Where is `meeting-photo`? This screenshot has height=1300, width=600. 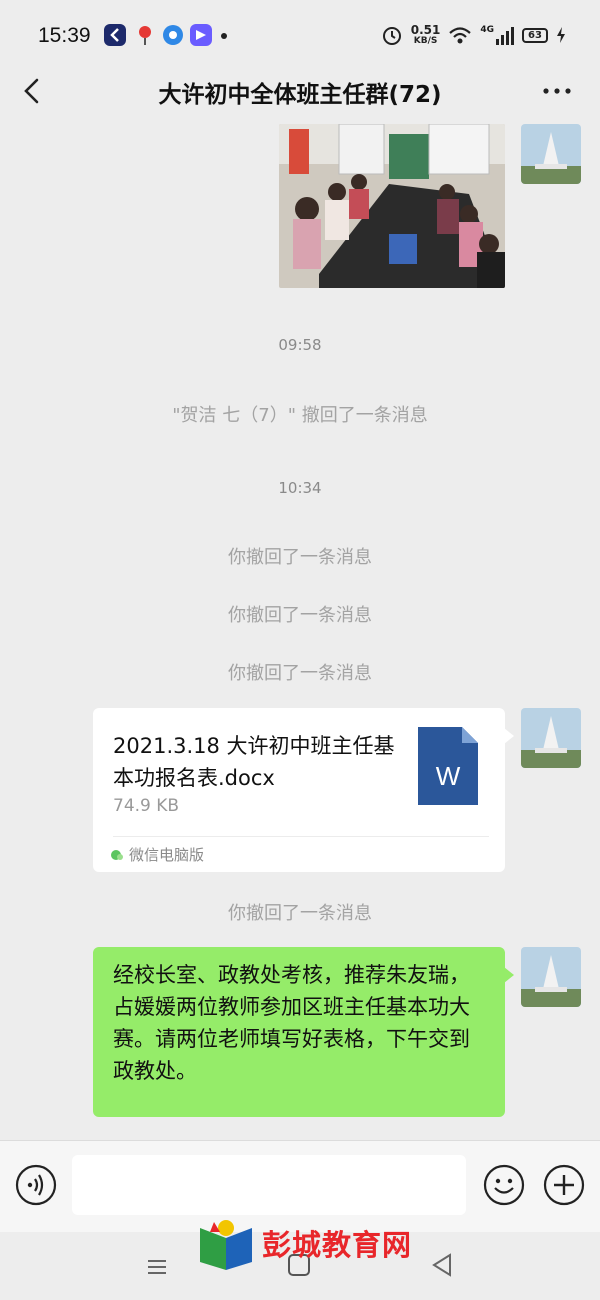
meeting-photo is located at coordinates (392, 206).